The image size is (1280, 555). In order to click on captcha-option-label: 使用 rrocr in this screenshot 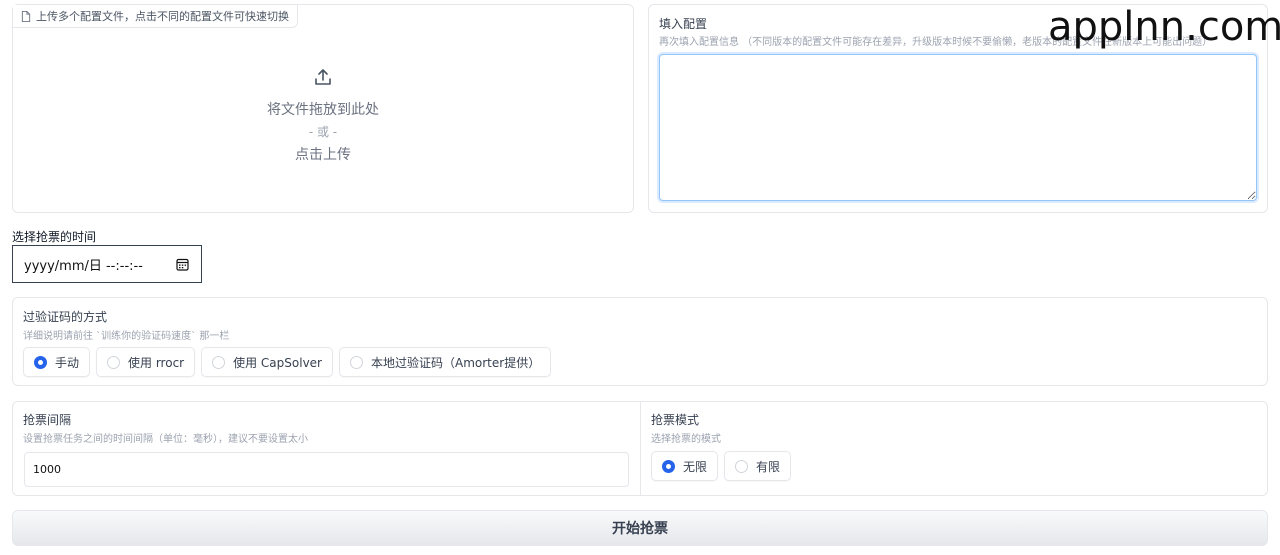, I will do `click(156, 362)`.